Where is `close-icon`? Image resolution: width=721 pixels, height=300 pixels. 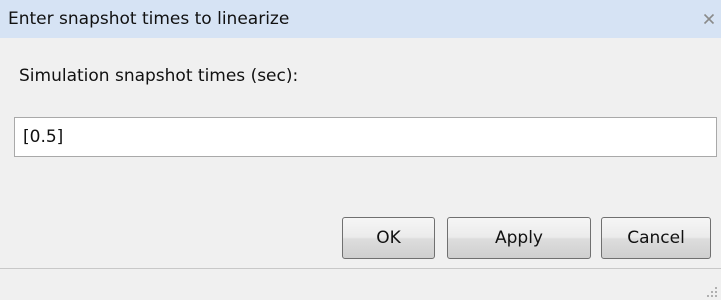
close-icon is located at coordinates (709, 19).